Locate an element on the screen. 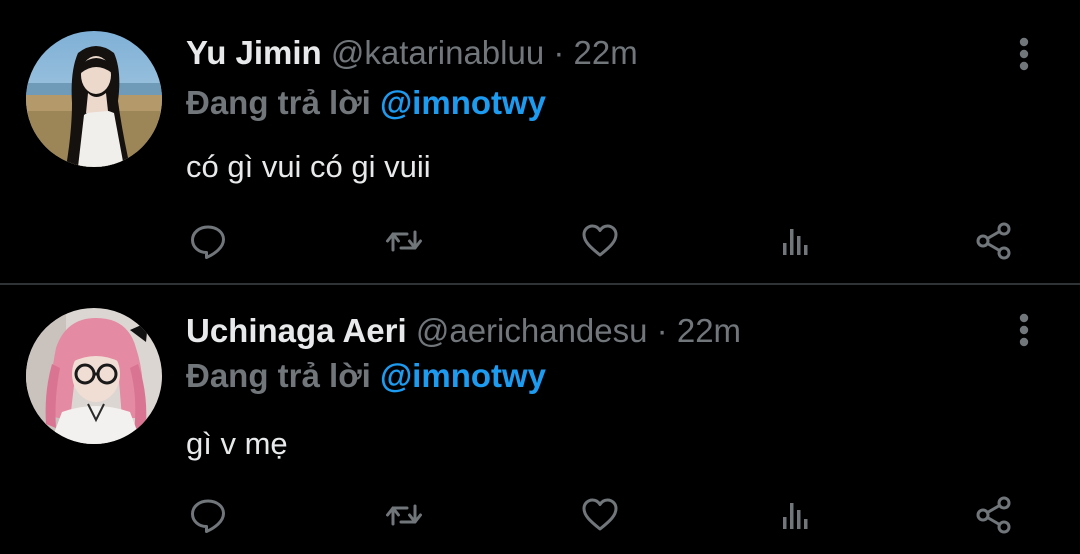 The width and height of the screenshot is (1080, 554). tweet-header: Uchinaga Aeri @aerichandesu · 22m is located at coordinates (463, 331).